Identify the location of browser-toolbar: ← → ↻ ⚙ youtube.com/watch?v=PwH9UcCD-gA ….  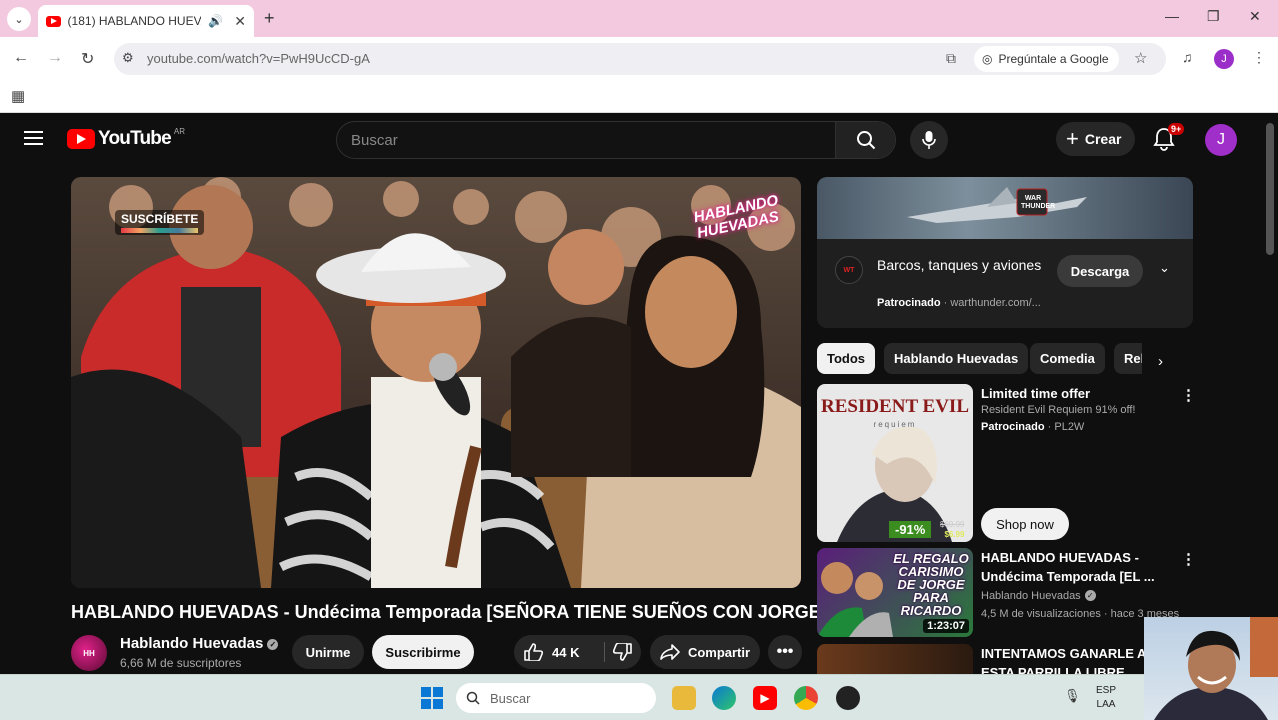
(639, 59).